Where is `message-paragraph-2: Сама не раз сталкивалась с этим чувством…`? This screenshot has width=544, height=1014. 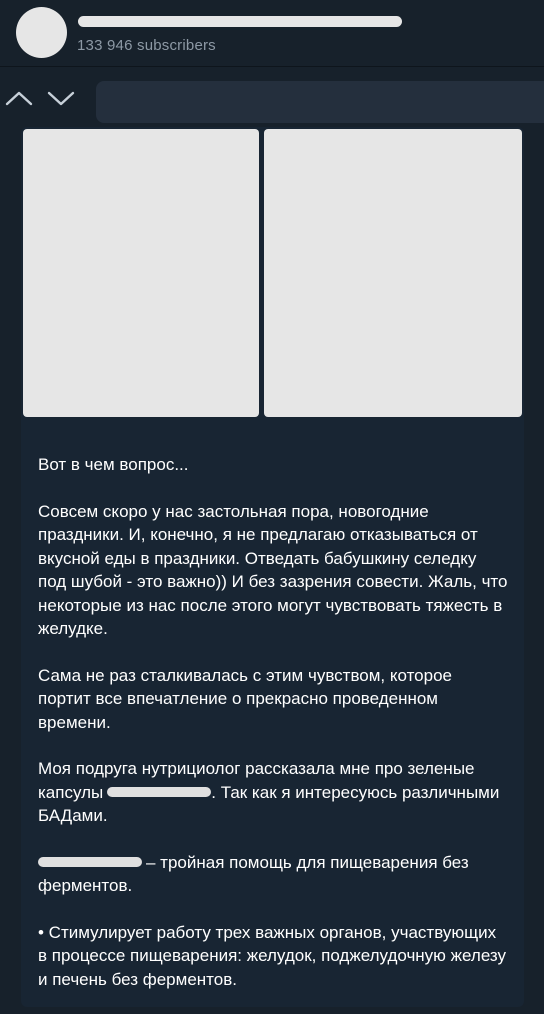 message-paragraph-2: Сама не раз сталкивалась с этим чувством… is located at coordinates (245, 698).